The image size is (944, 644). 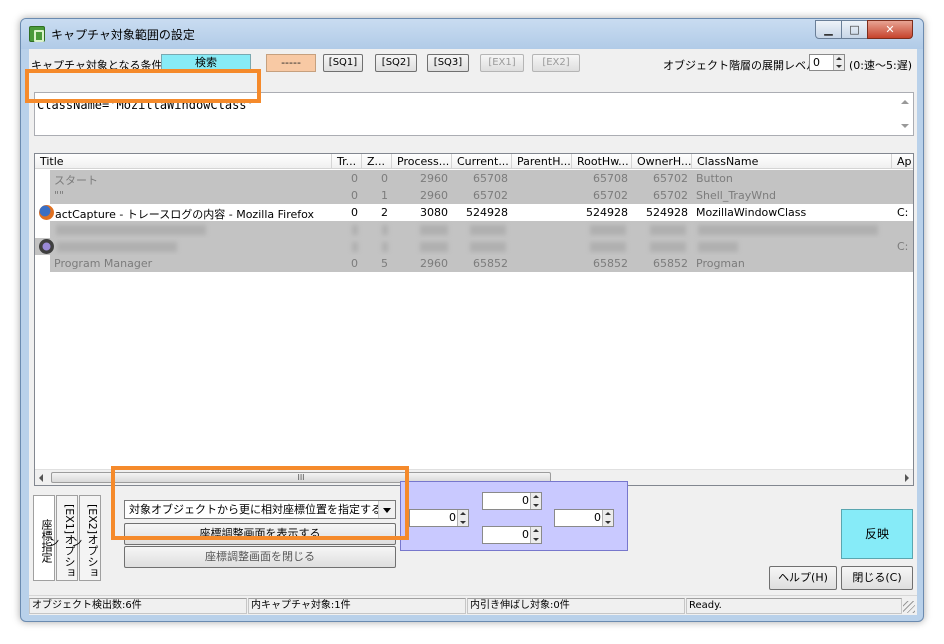 What do you see at coordinates (260, 557) in the screenshot?
I see `close-coordinate-screen-button: 座標調整画面を閉じる` at bounding box center [260, 557].